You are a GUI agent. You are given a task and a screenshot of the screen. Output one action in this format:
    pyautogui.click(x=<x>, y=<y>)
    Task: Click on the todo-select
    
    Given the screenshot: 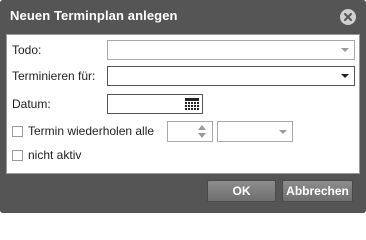 What is the action you would take?
    pyautogui.click(x=231, y=50)
    